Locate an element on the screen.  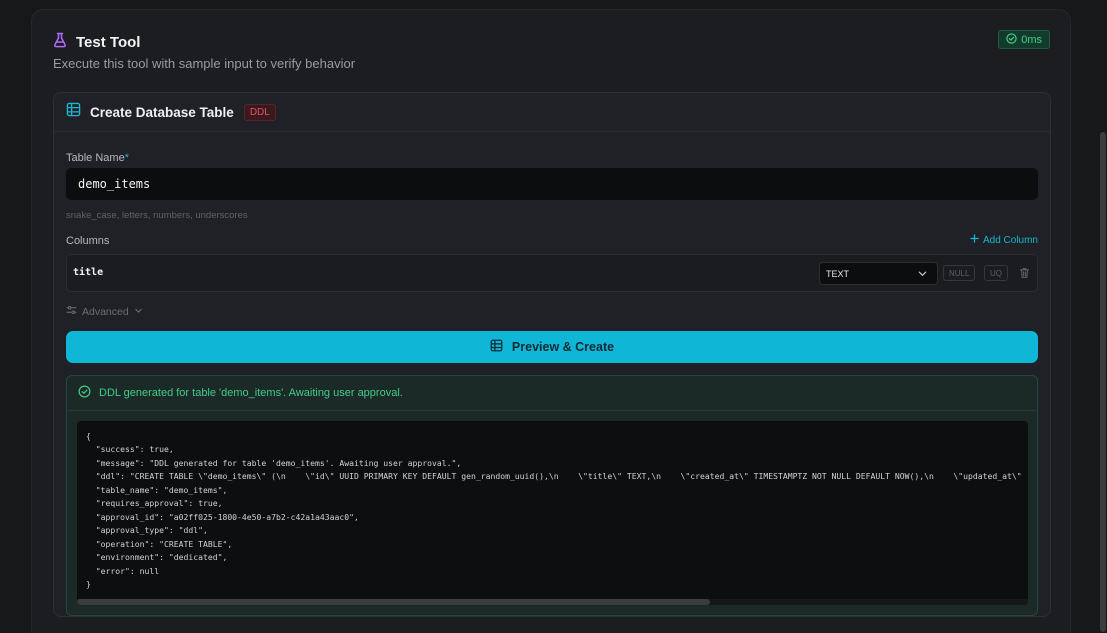
json-line: "table_name": "demo_items", is located at coordinates (157, 489).